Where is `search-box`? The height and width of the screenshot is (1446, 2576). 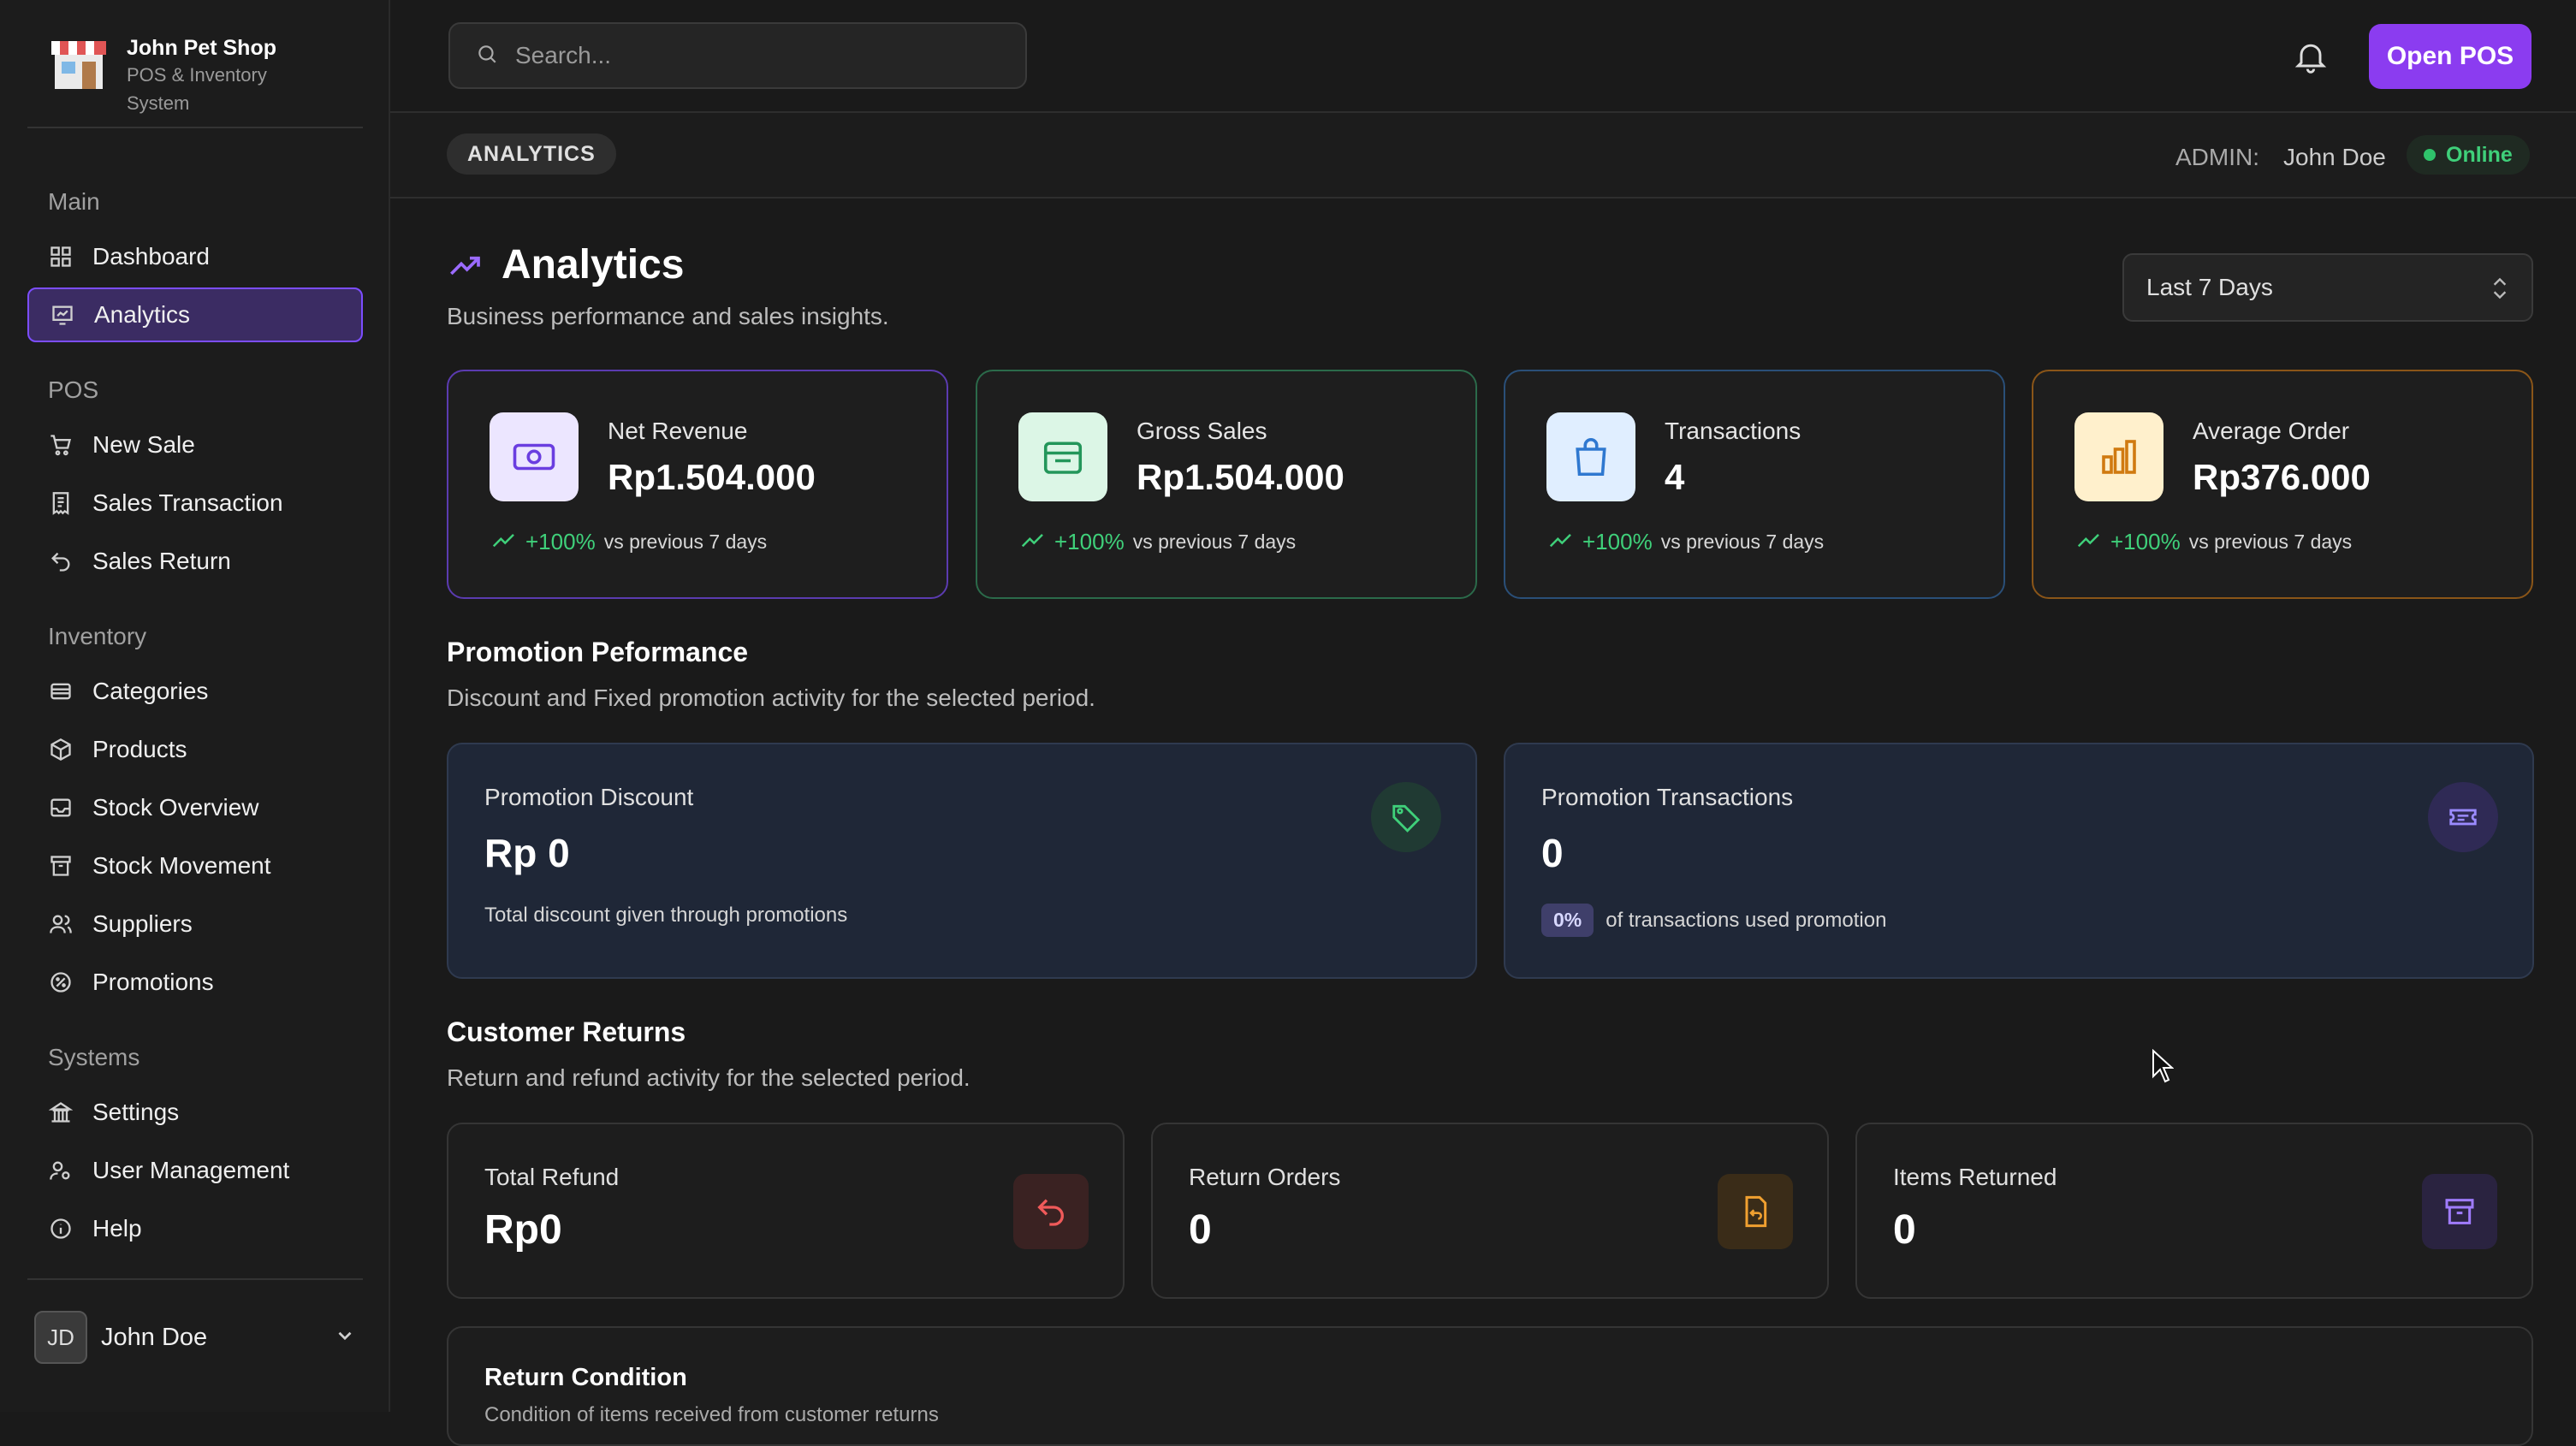 search-box is located at coordinates (737, 55).